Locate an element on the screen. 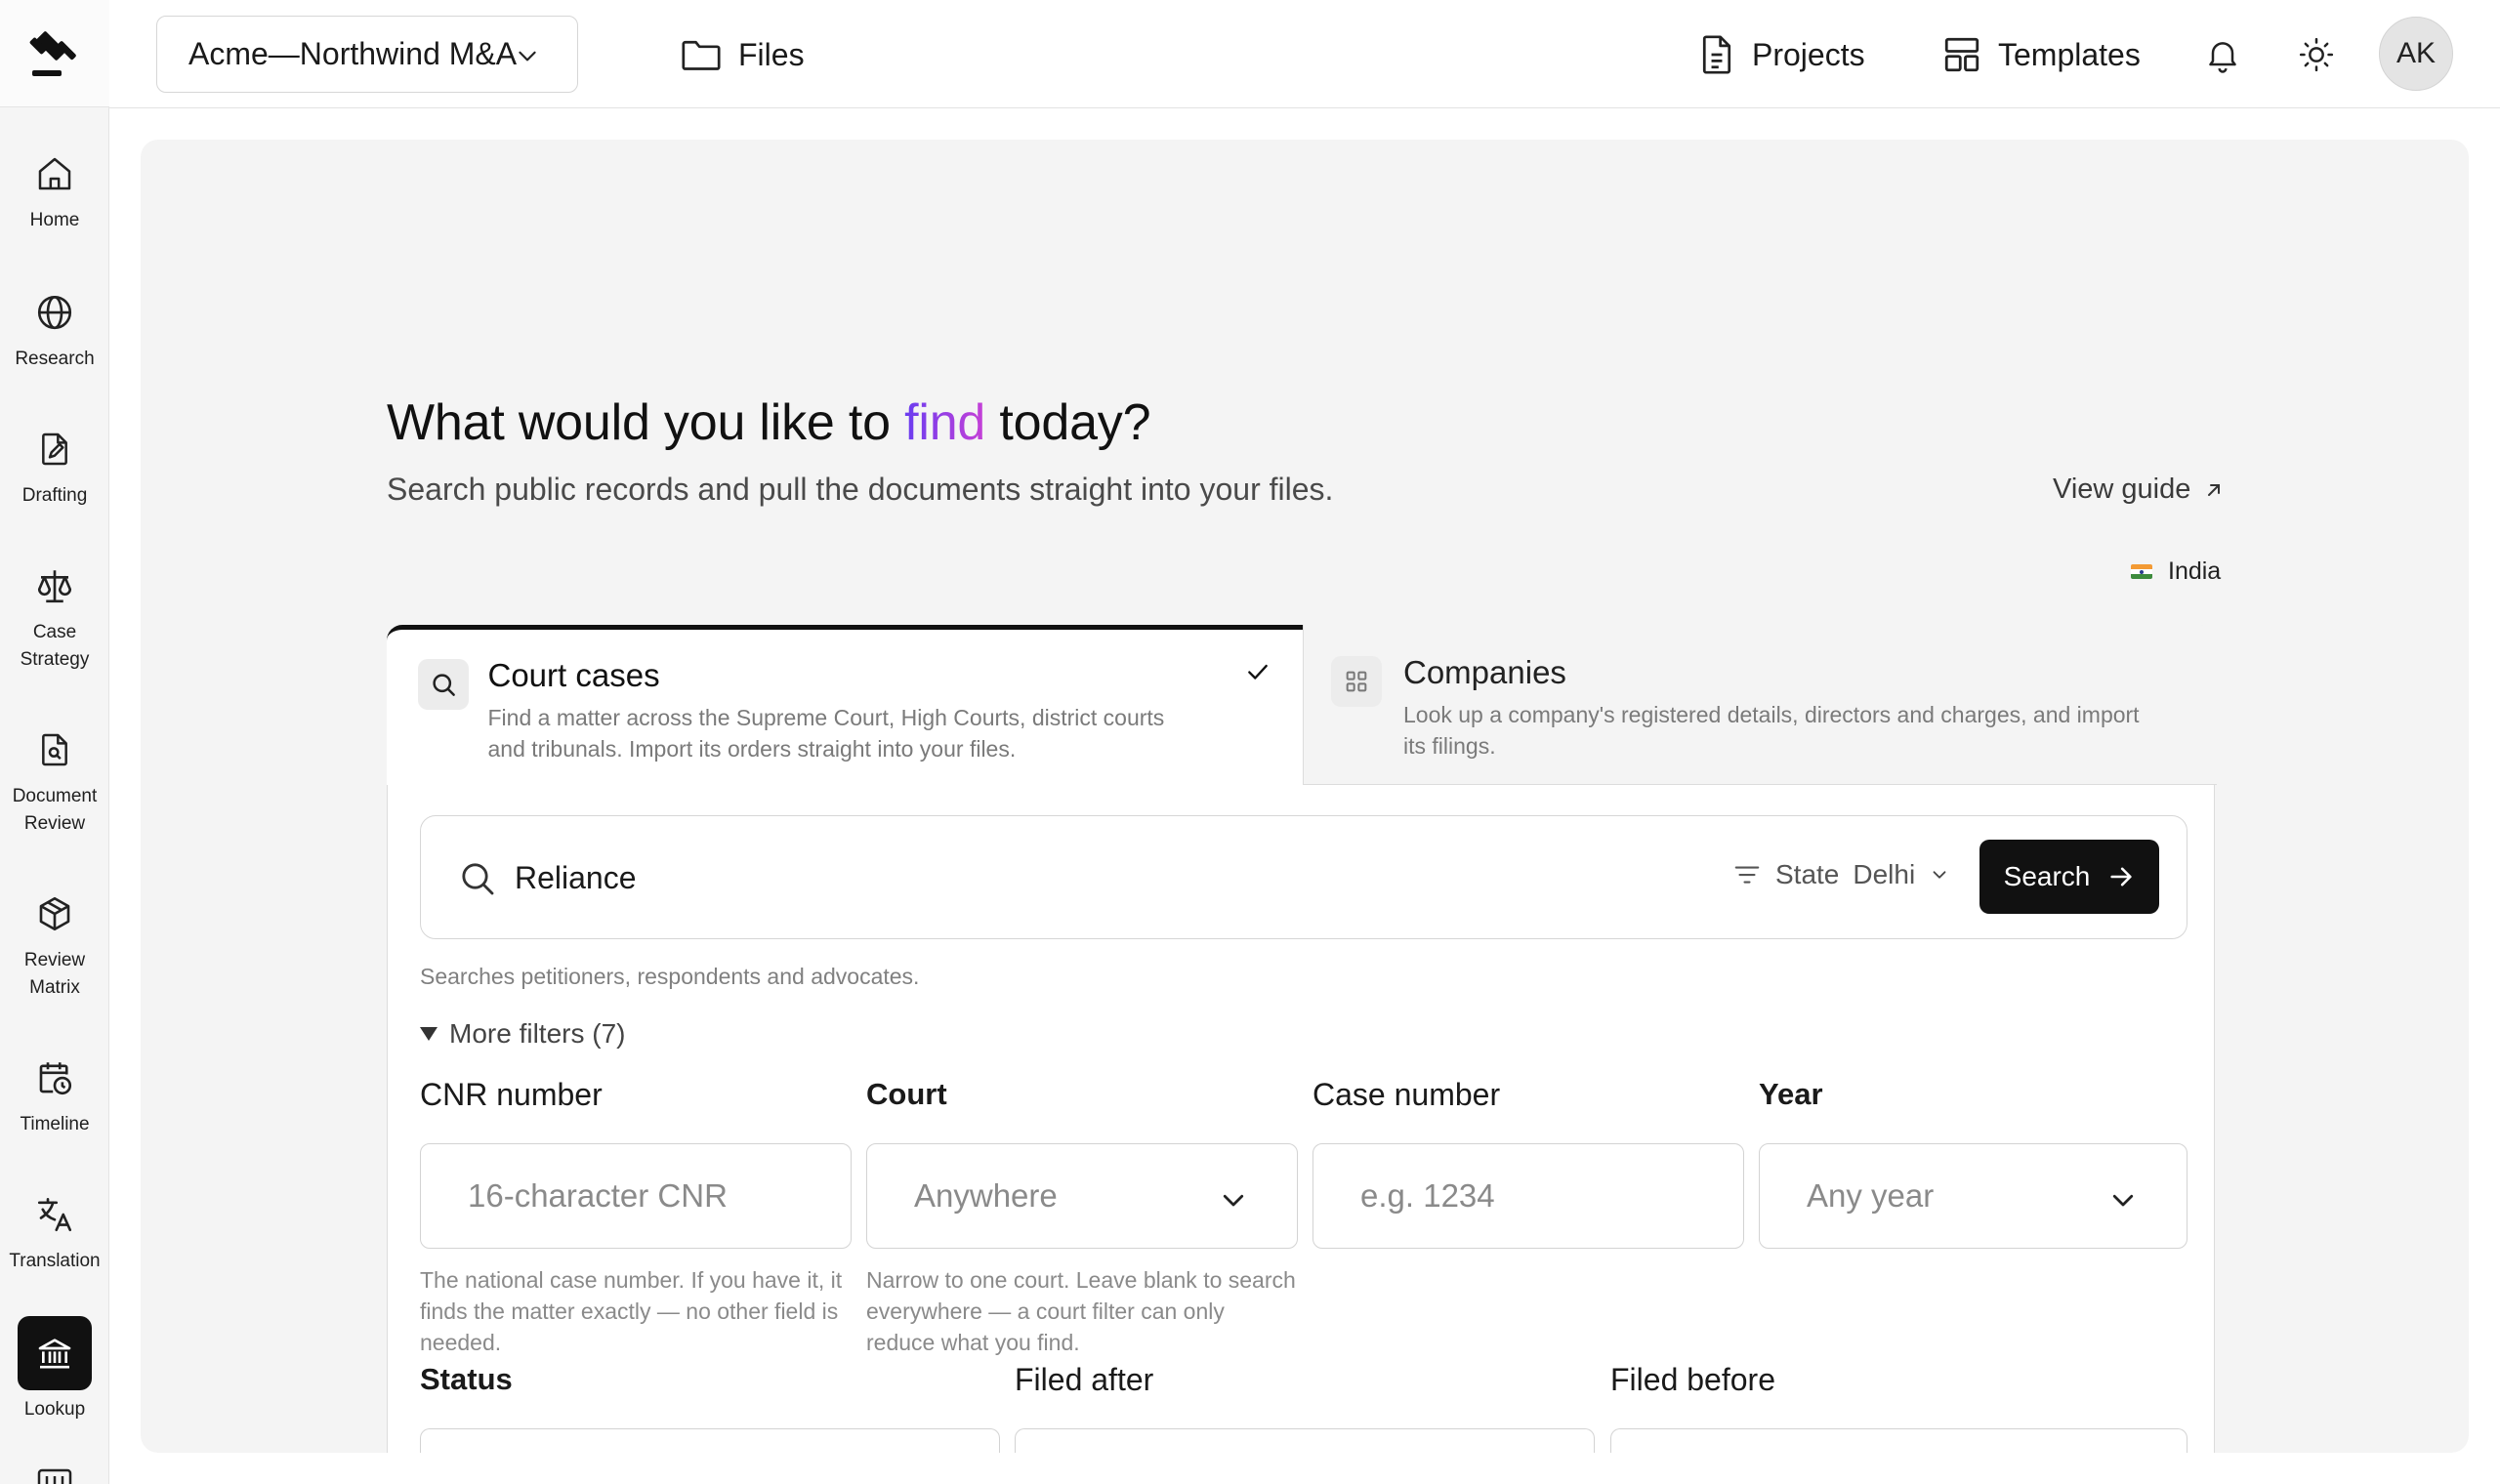 The width and height of the screenshot is (2500, 1484). sidebar-item-label-line: Matrix is located at coordinates (54, 988).